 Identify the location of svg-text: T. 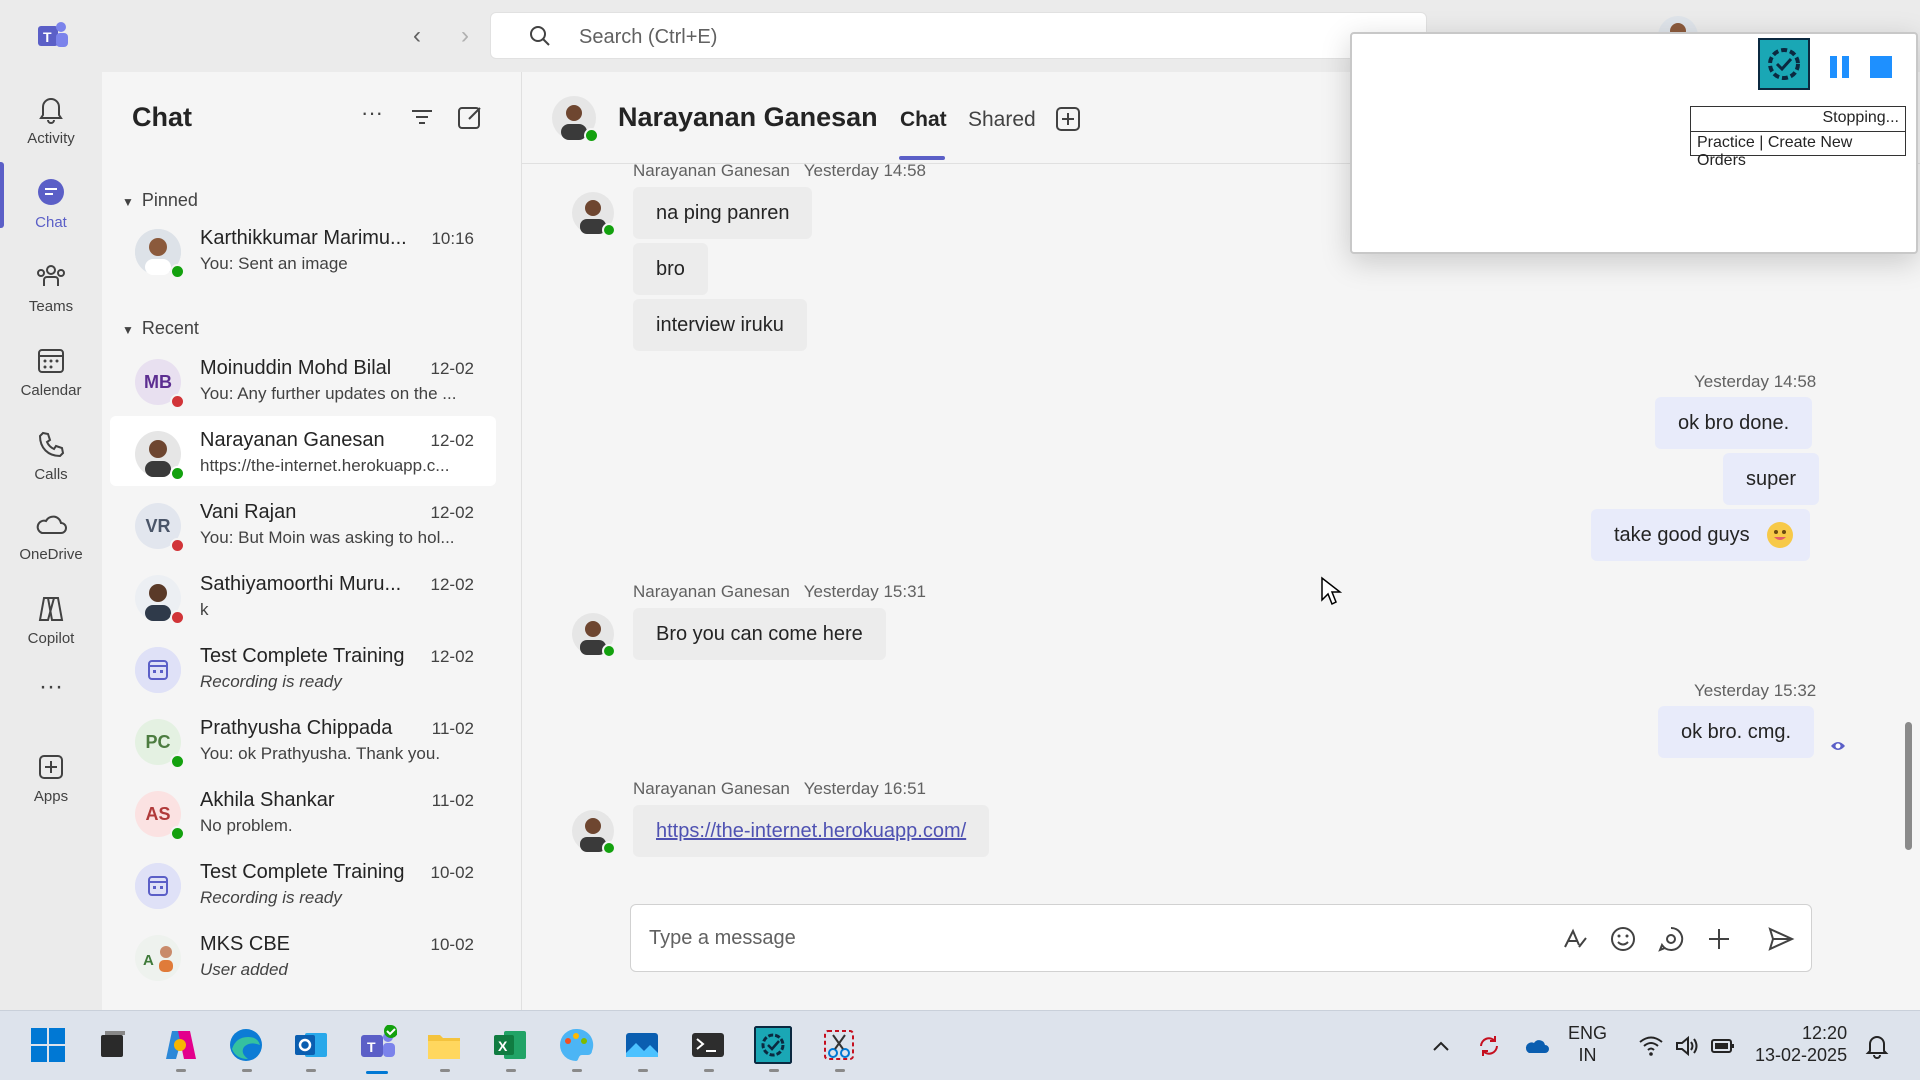
(47, 37).